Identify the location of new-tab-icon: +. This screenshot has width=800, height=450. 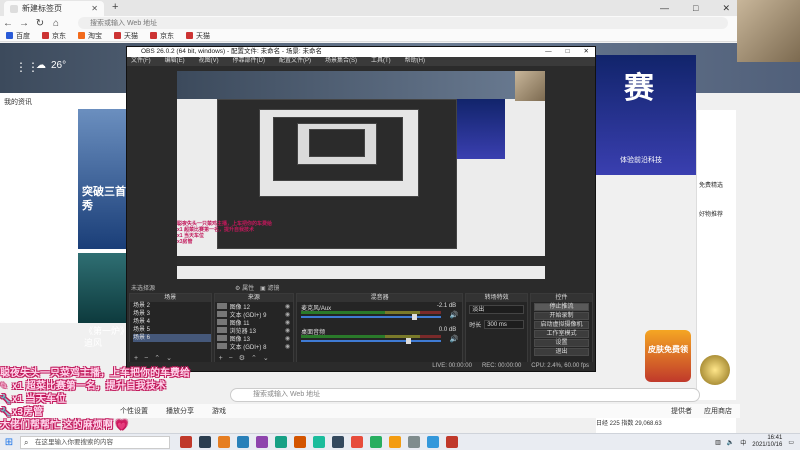
(115, 7).